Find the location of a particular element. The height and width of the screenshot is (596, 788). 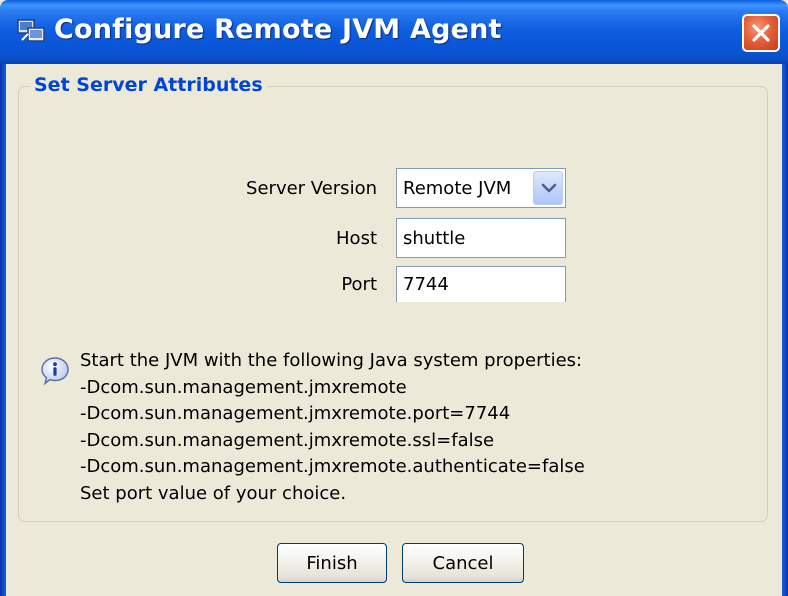

title-bar: Configure Remote JVM Agent is located at coordinates (394, 32).